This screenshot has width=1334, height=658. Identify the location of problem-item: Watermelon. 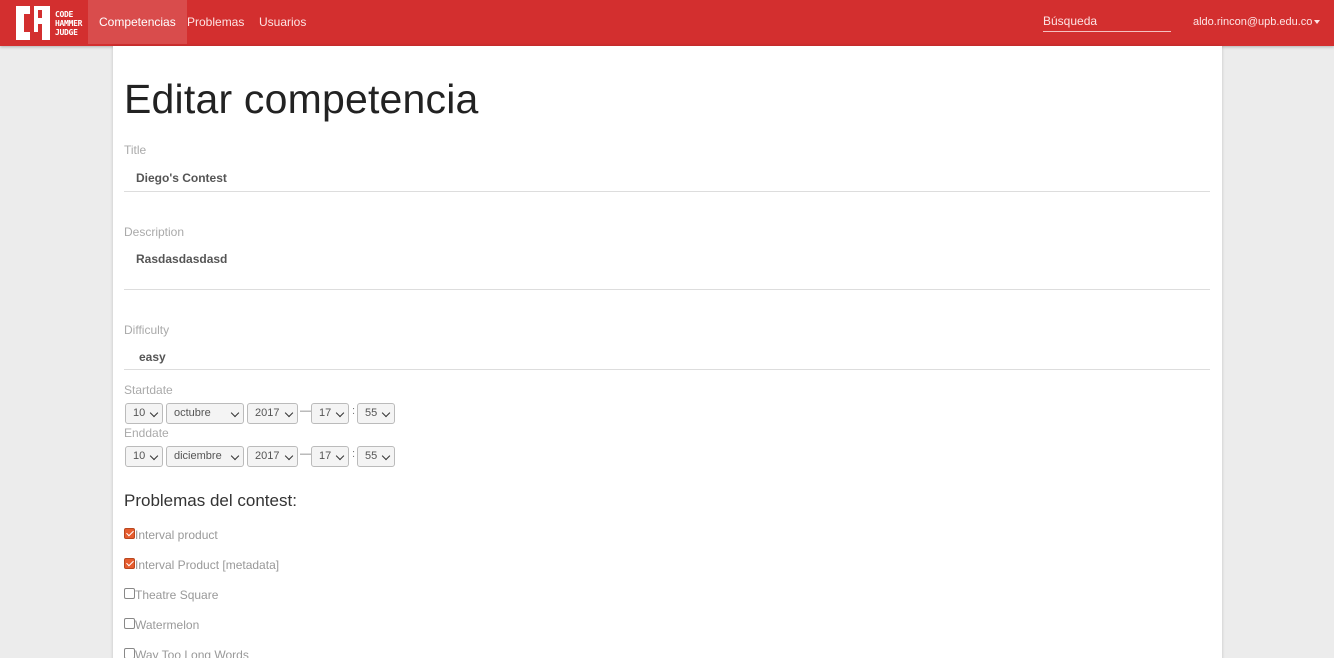
(161, 625).